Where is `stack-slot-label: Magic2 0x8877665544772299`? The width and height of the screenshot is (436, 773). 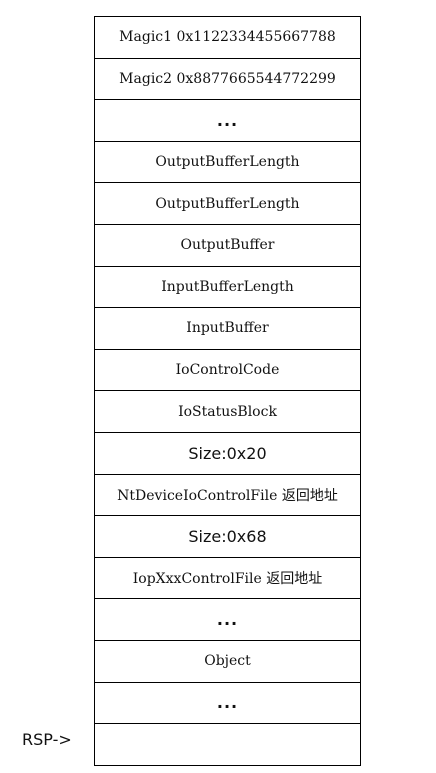 stack-slot-label: Magic2 0x8877665544772299 is located at coordinates (227, 78).